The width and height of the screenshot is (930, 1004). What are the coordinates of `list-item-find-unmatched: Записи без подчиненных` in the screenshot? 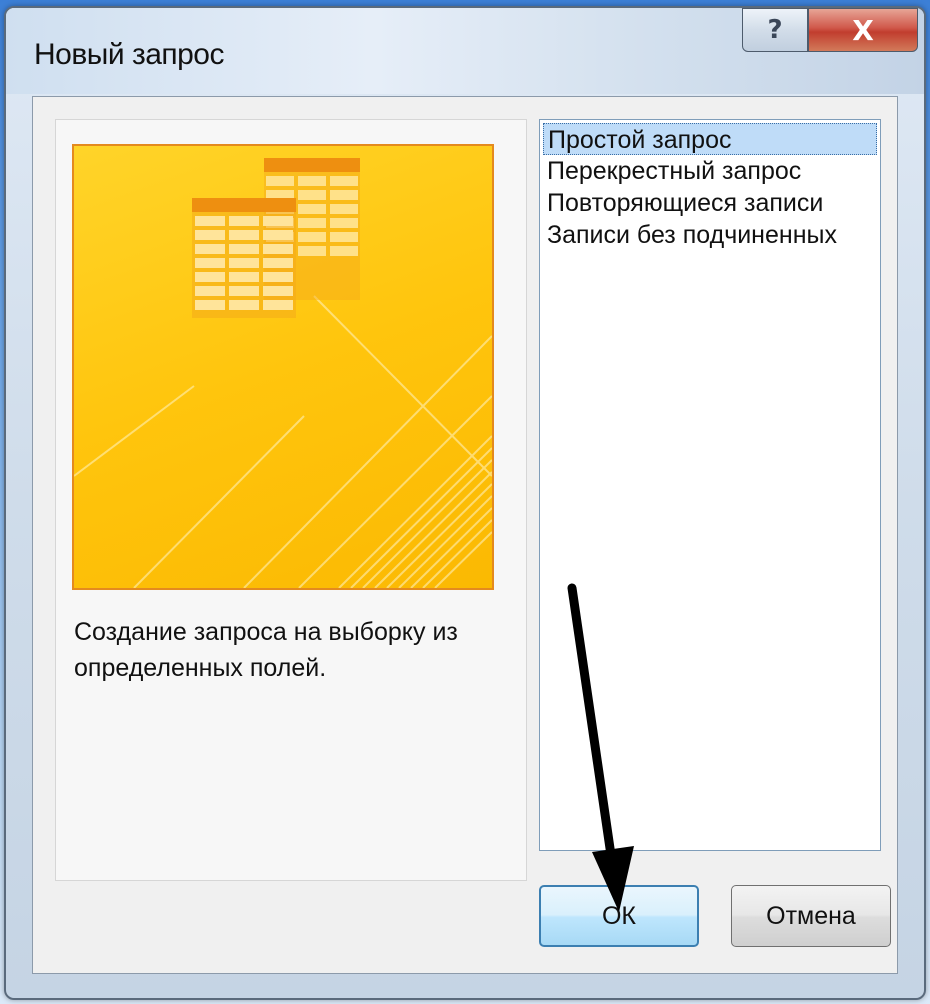 It's located at (710, 235).